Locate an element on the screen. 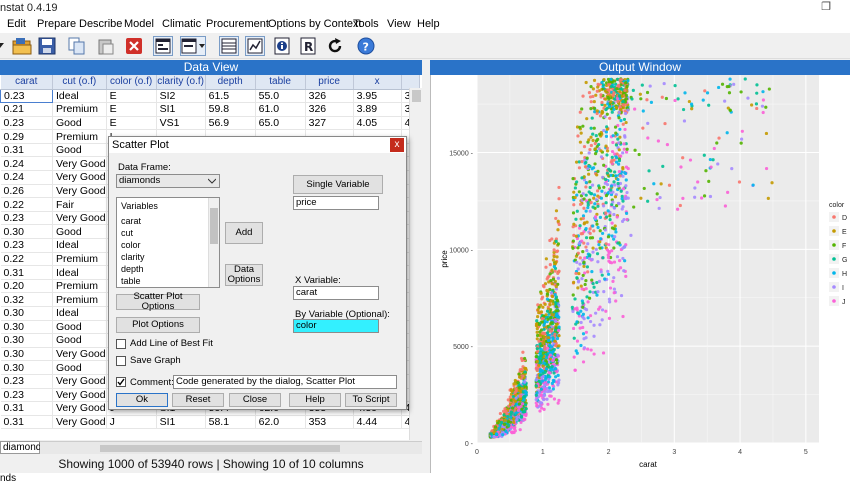 The height and width of the screenshot is (485, 850). menu-help: Help is located at coordinates (428, 24).